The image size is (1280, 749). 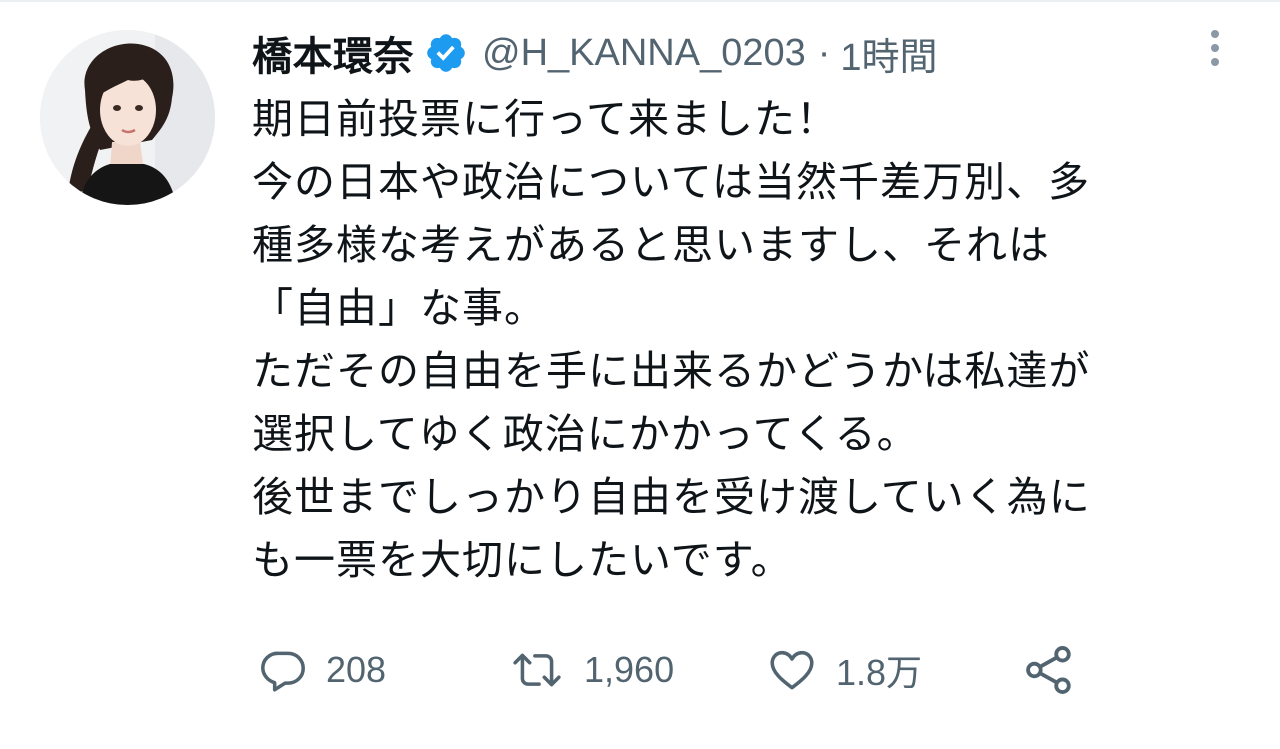 I want to click on verified-badge-icon, so click(x=446, y=53).